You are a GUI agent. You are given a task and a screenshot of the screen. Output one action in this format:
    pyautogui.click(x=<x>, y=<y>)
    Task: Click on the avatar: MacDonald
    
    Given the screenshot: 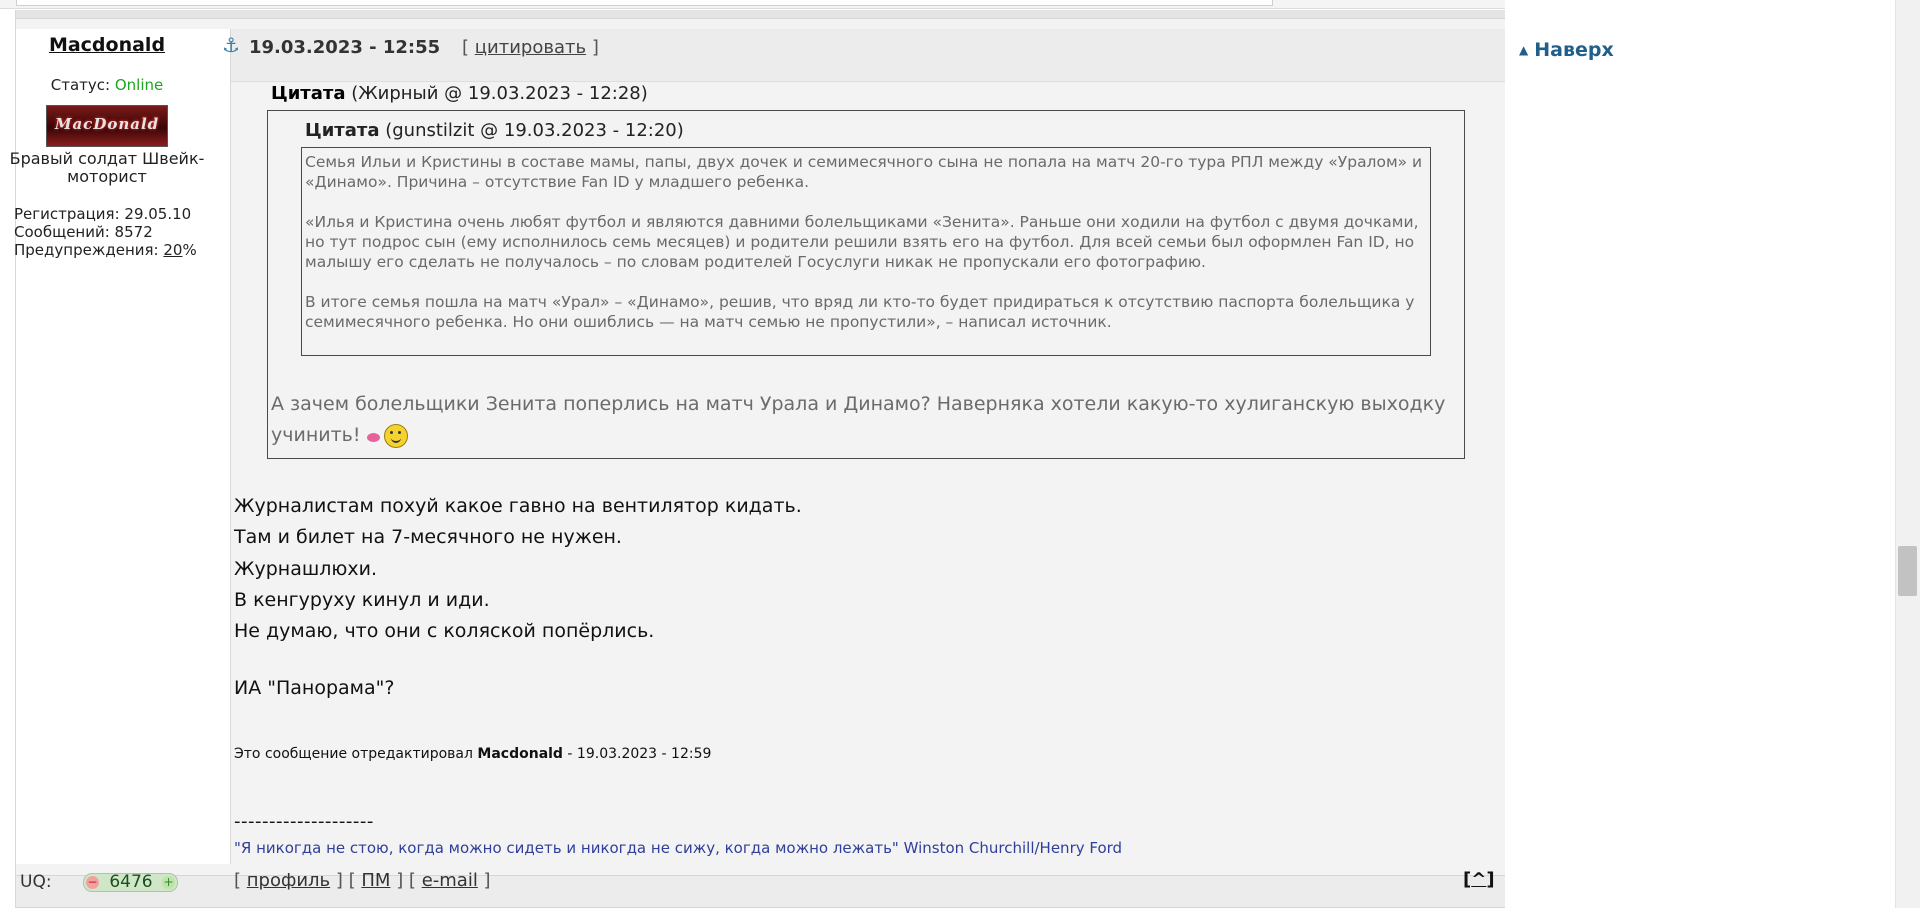 What is the action you would take?
    pyautogui.click(x=107, y=126)
    